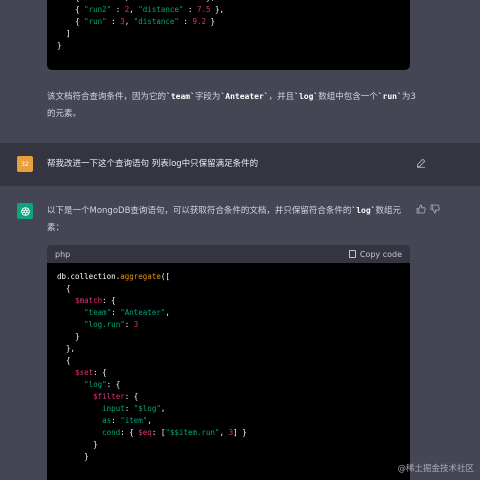 This screenshot has width=480, height=480. I want to click on code-token: "log", so click(95, 384).